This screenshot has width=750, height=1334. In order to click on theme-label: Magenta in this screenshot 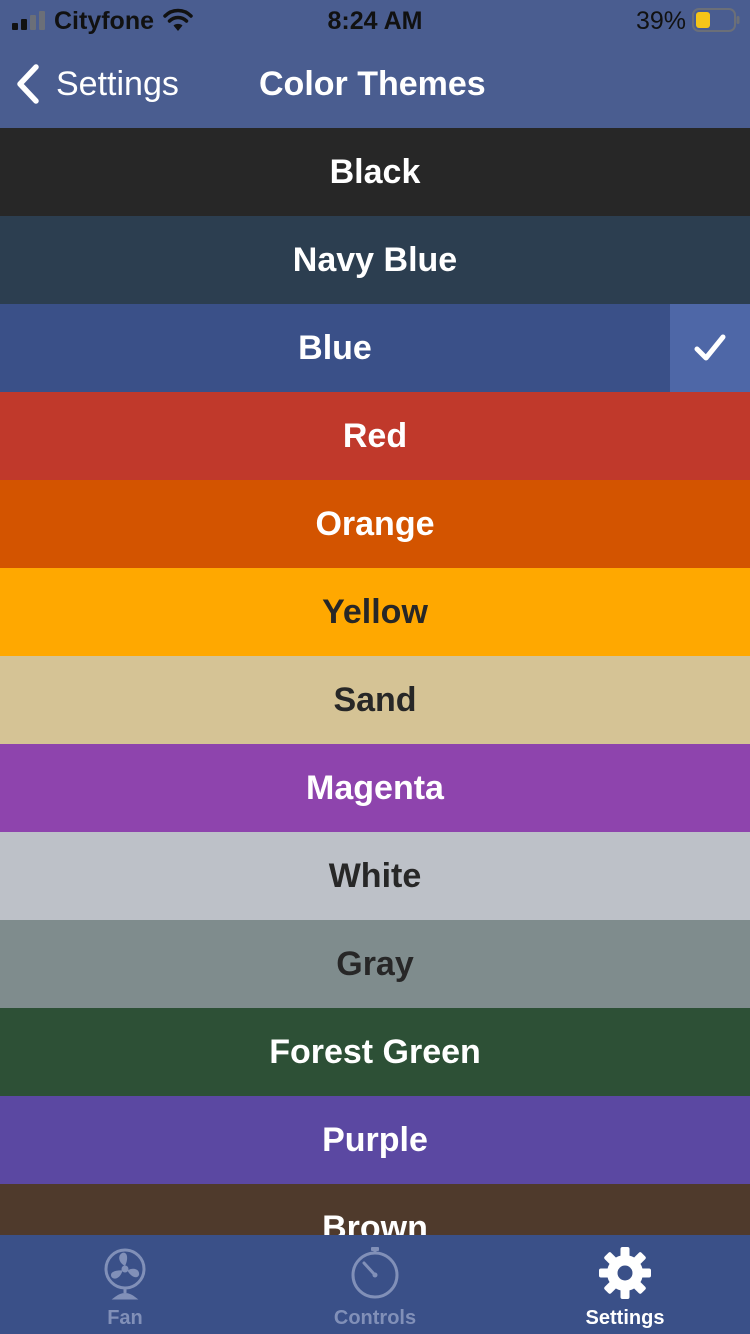, I will do `click(375, 787)`.